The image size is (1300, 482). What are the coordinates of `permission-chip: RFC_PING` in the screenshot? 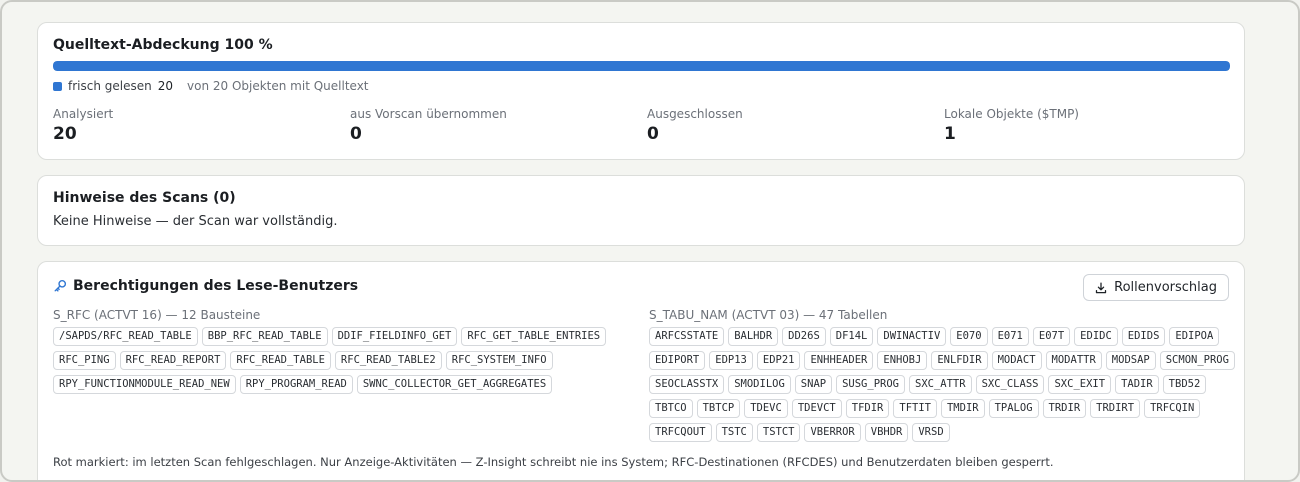 It's located at (84, 360).